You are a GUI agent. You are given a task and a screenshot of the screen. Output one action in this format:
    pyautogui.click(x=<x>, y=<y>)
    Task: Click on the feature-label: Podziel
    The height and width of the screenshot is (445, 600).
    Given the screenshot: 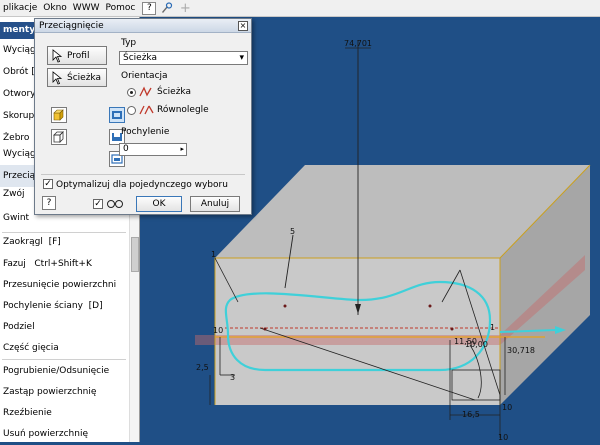 What is the action you would take?
    pyautogui.click(x=19, y=327)
    